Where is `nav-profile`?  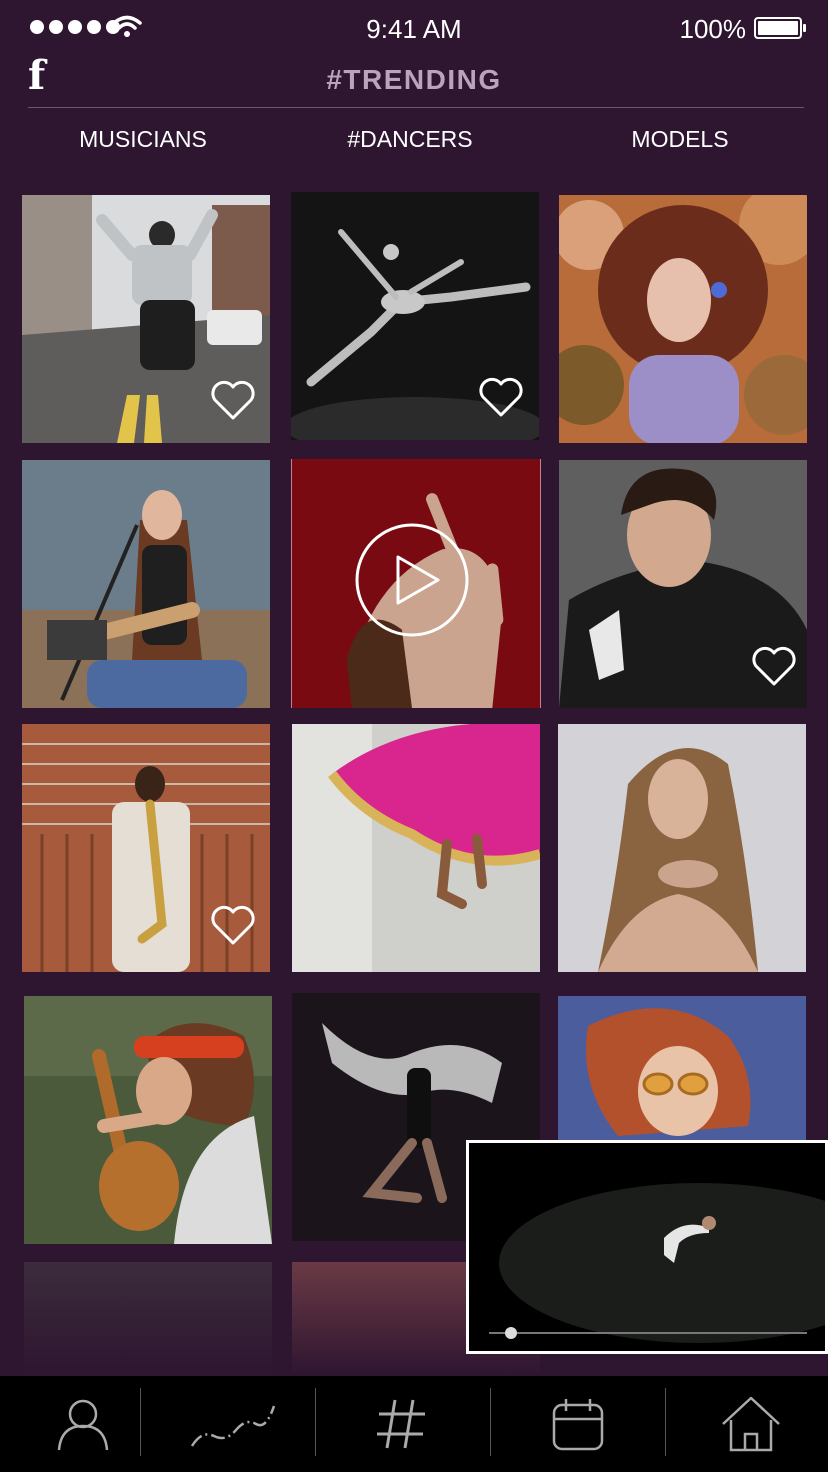
nav-profile is located at coordinates (83, 1424).